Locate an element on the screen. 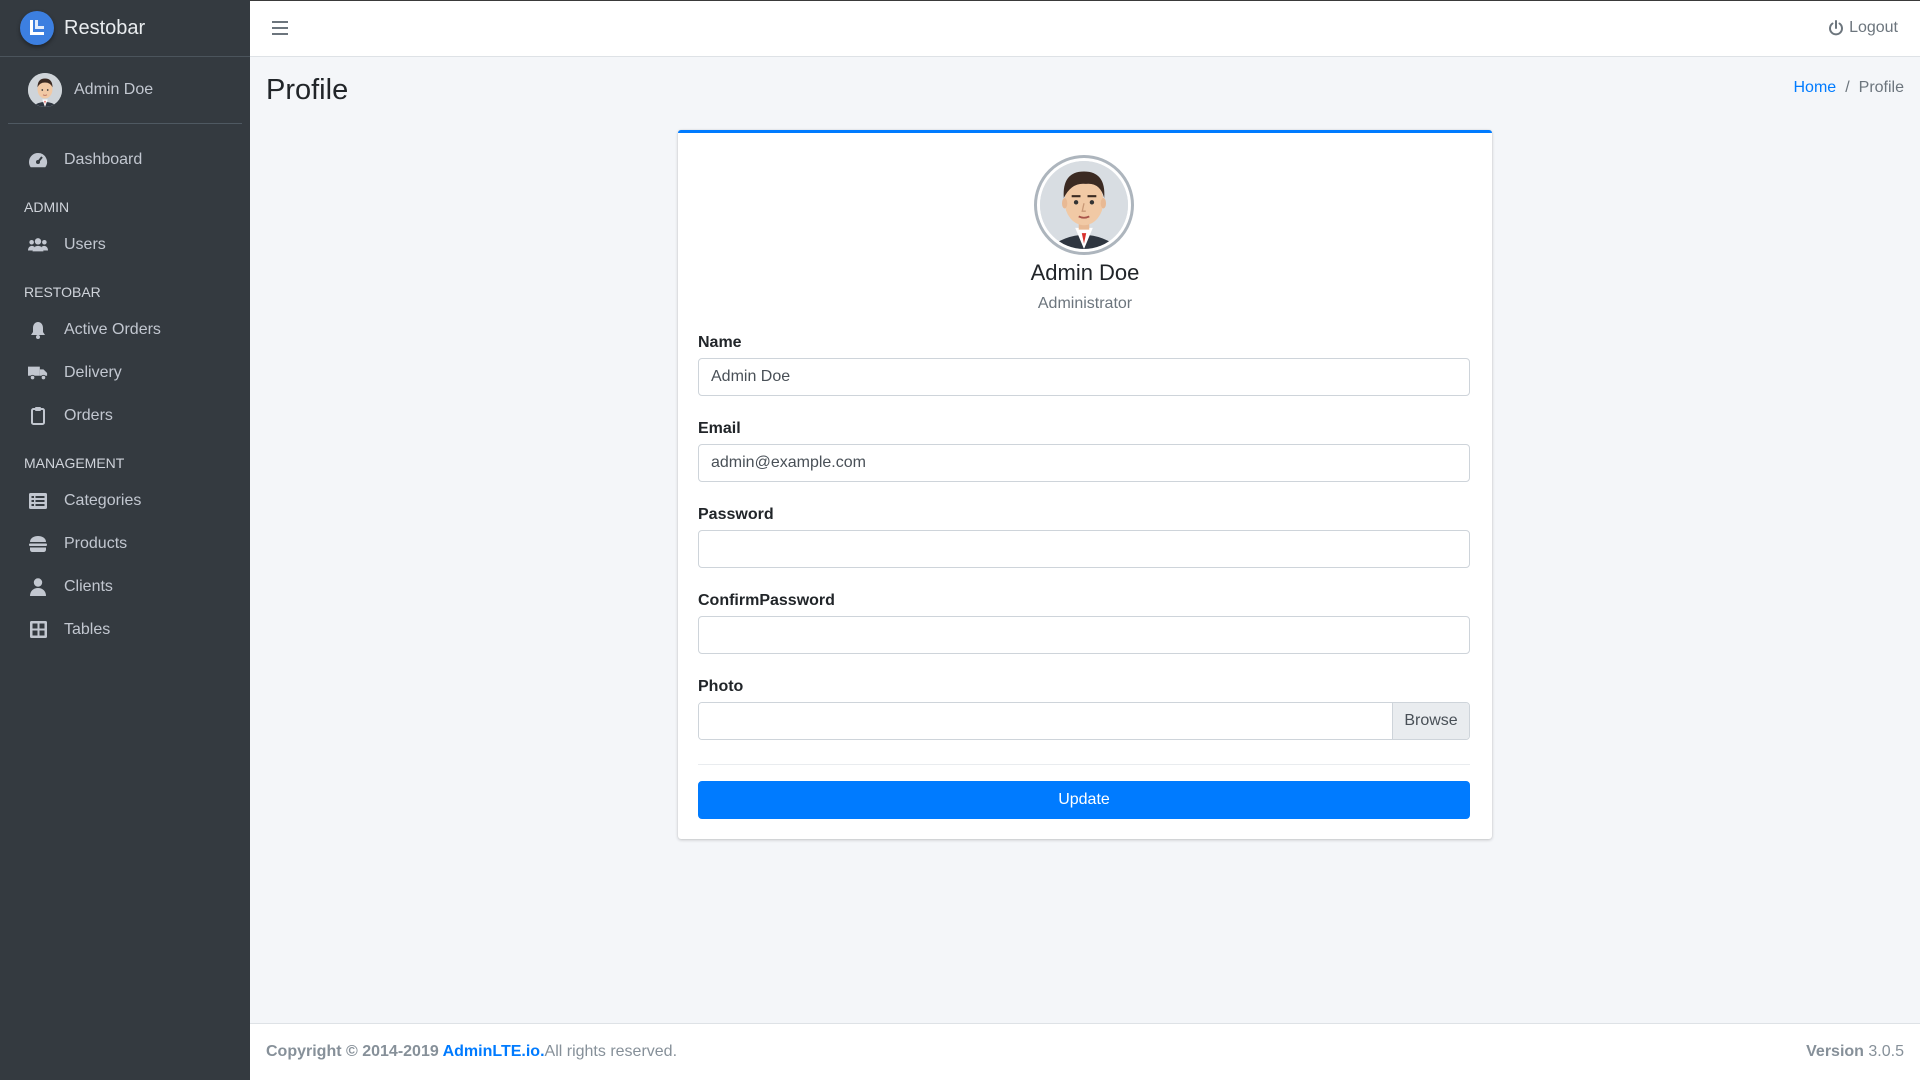  name-label: Name is located at coordinates (720, 342).